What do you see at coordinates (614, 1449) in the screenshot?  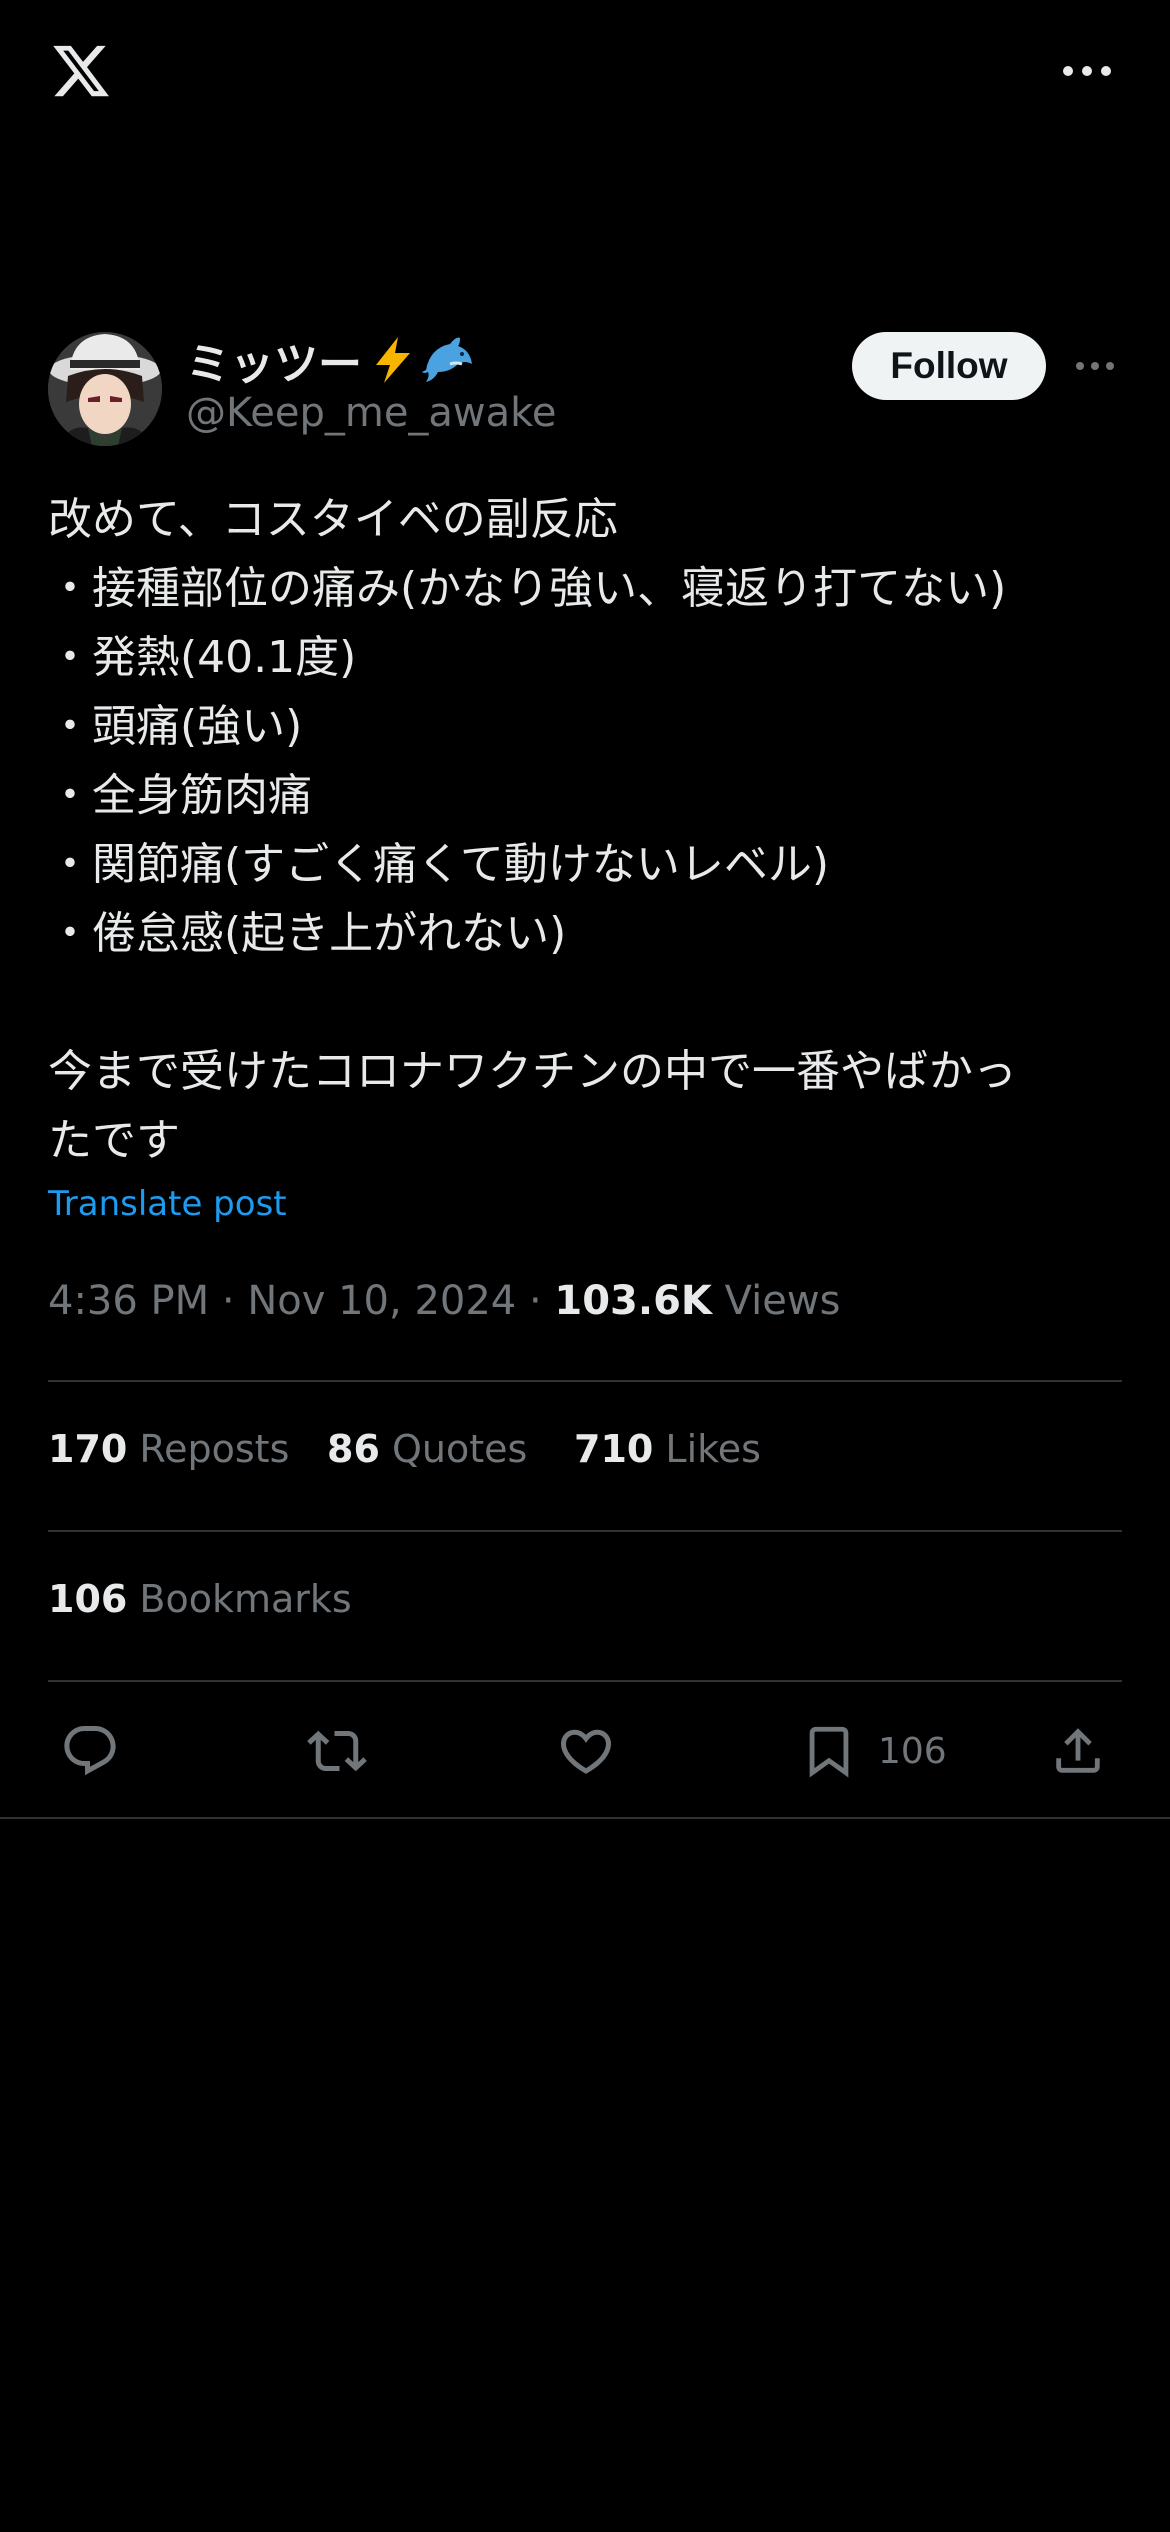 I see `likes-count: 710` at bounding box center [614, 1449].